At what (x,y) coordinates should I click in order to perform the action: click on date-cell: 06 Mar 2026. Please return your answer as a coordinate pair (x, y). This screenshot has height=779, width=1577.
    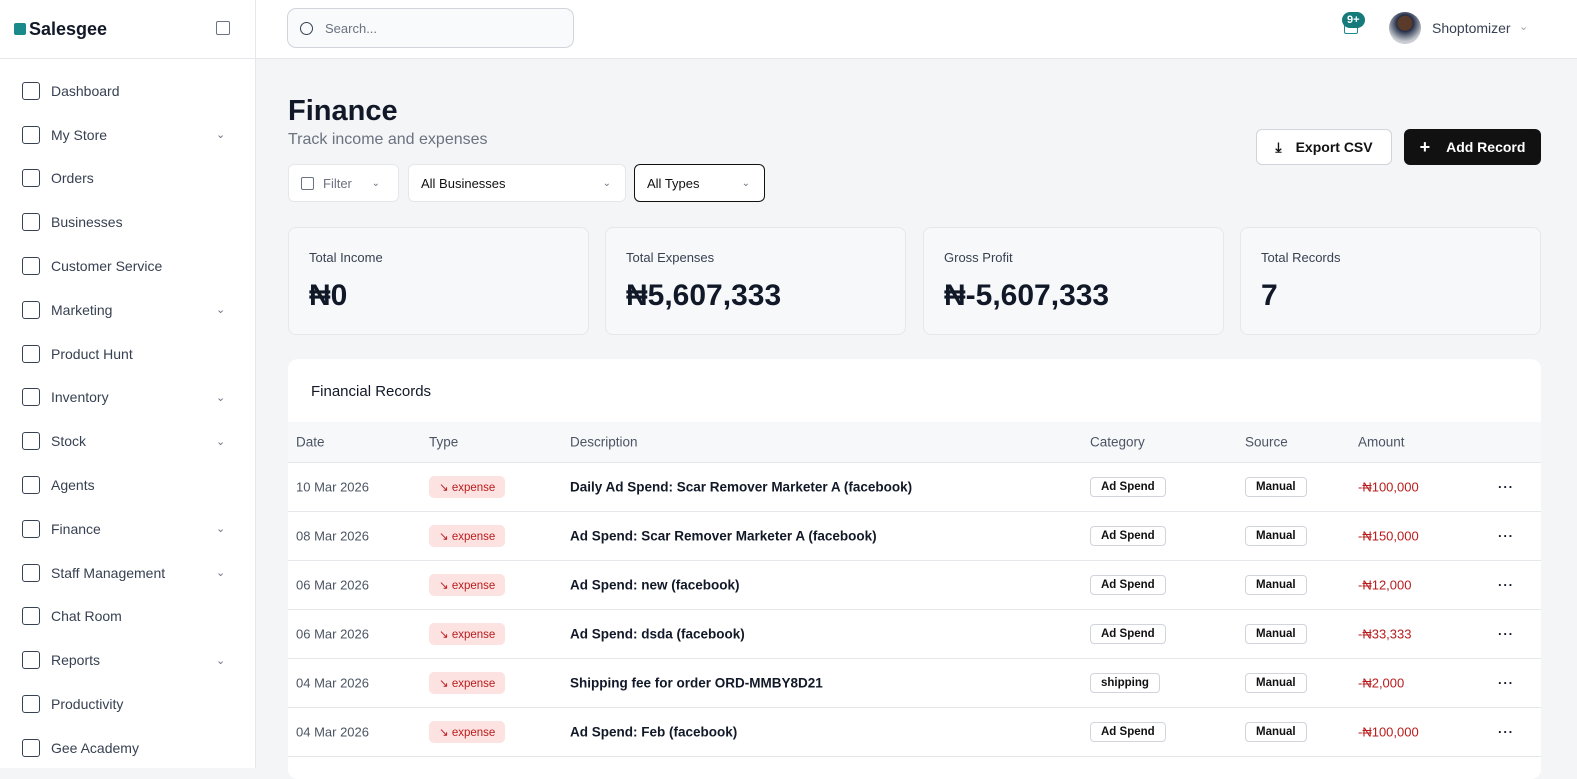
    Looking at the image, I should click on (332, 634).